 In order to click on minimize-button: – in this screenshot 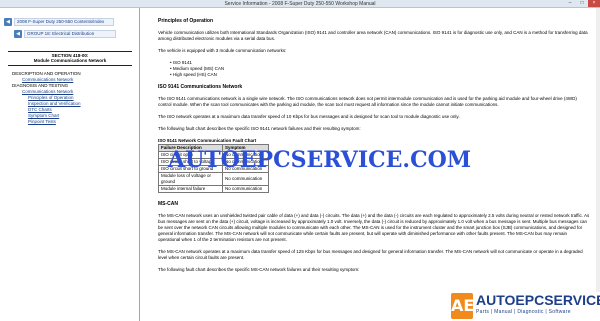, I will do `click(570, 3)`.